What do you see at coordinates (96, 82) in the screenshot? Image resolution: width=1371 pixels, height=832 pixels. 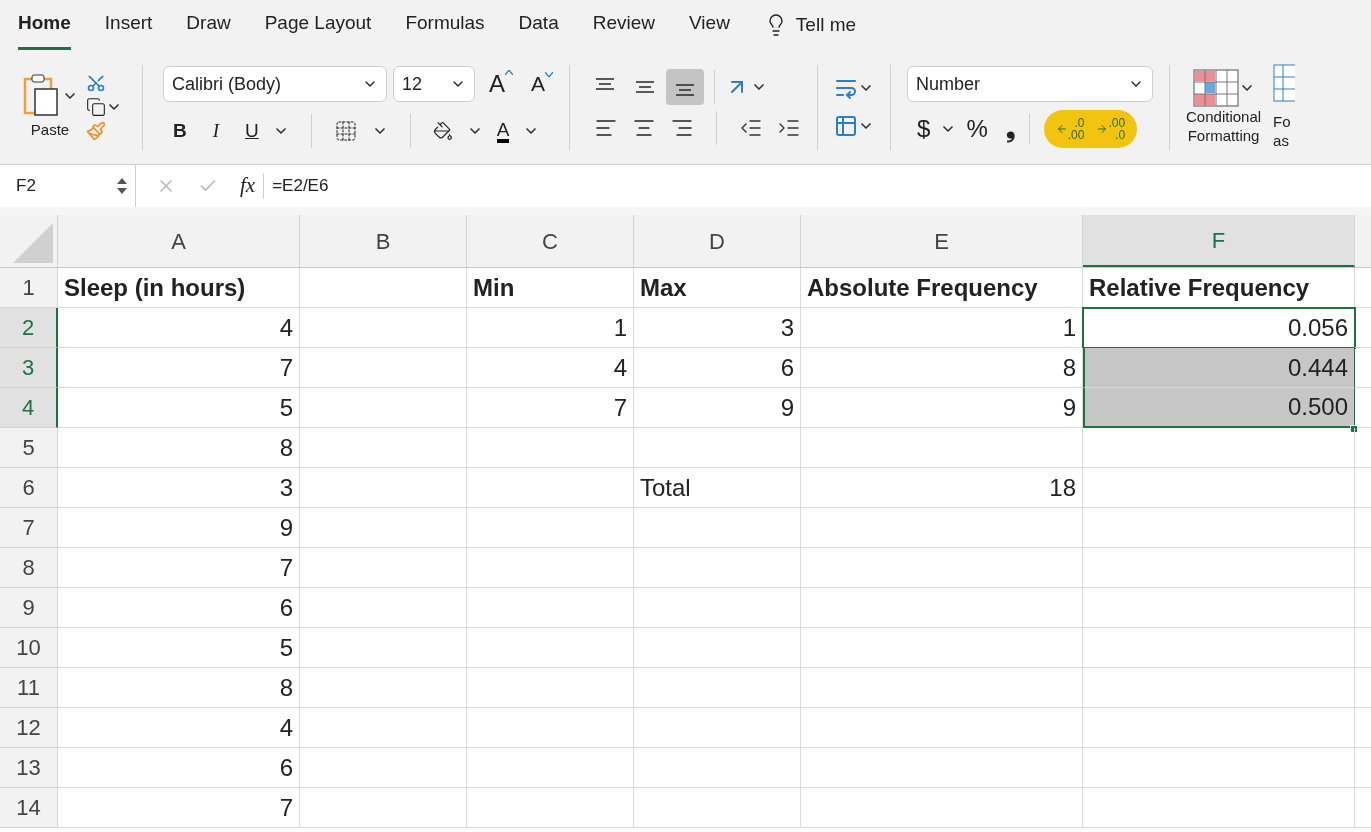 I see `scissors-icon` at bounding box center [96, 82].